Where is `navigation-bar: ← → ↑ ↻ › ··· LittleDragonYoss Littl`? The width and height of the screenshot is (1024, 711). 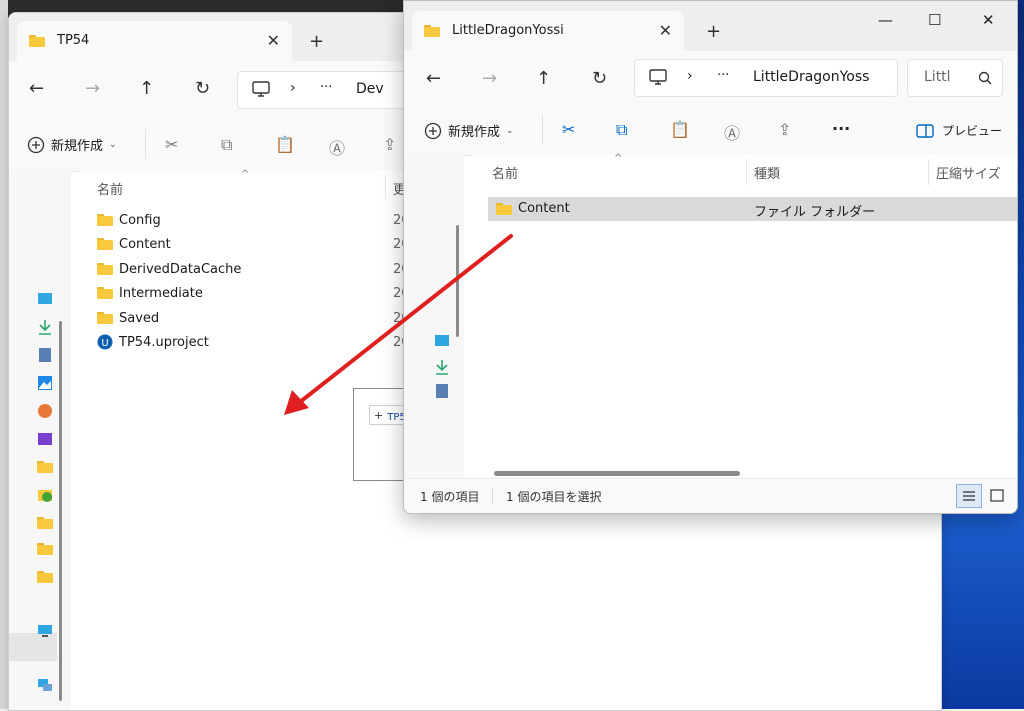 navigation-bar: ← → ↑ ↻ › ··· LittleDragonYoss Littl is located at coordinates (710, 78).